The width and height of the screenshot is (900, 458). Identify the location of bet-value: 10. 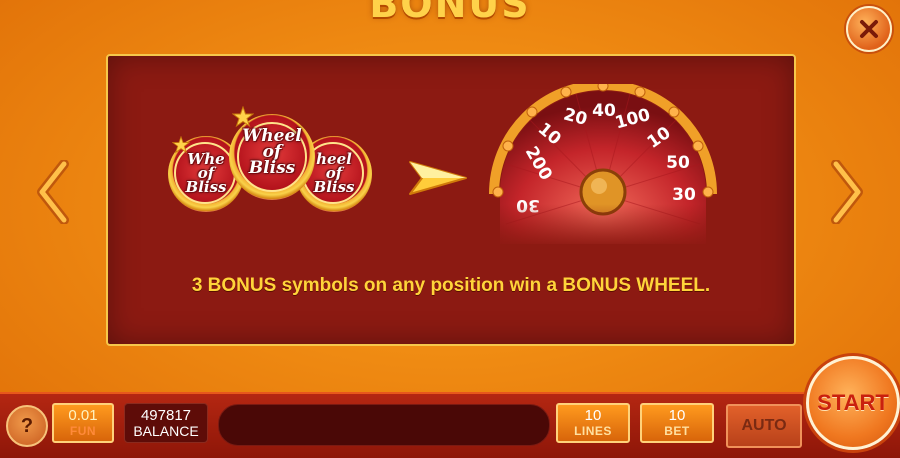
(677, 415).